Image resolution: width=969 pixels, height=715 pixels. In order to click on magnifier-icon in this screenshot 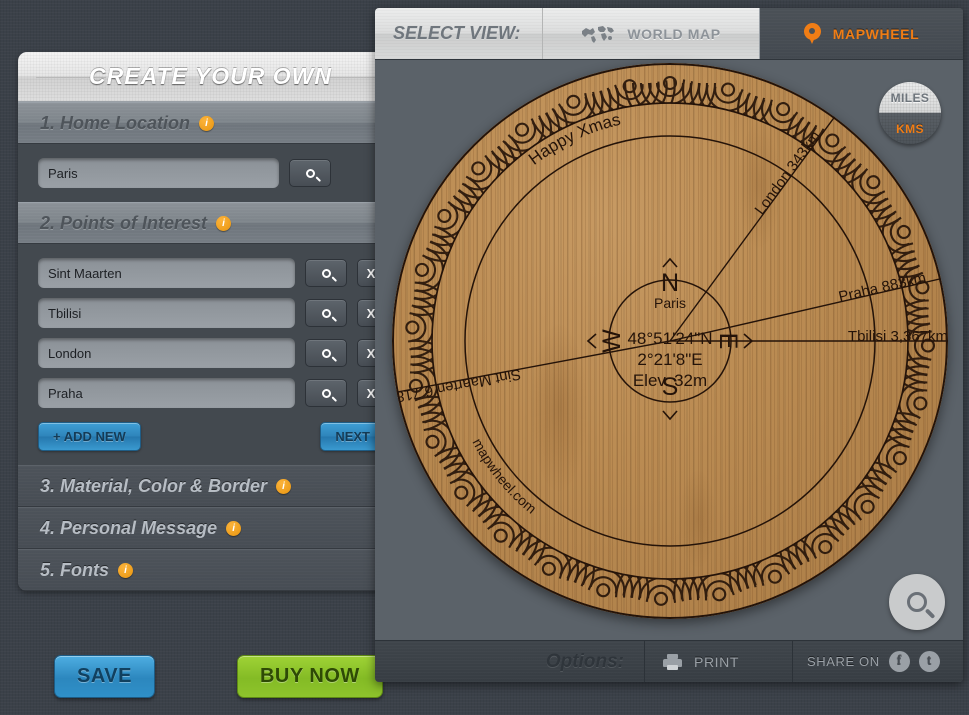, I will do `click(917, 602)`.